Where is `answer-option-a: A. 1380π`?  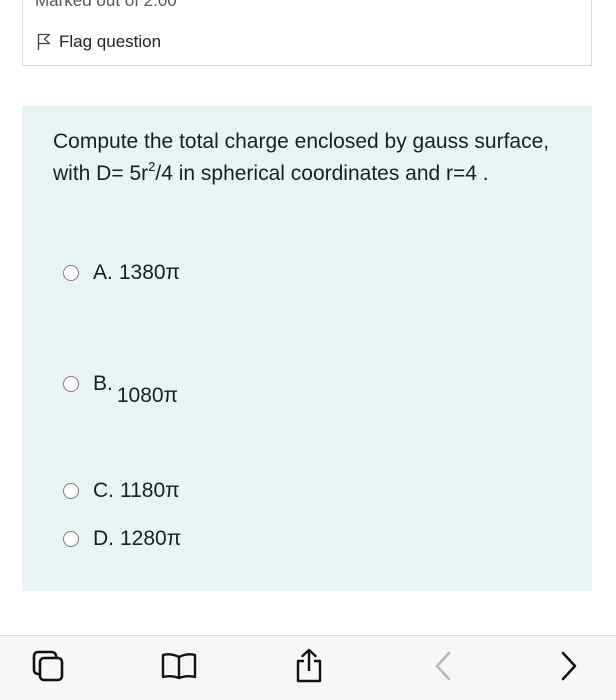 answer-option-a: A. 1380π is located at coordinates (121, 273).